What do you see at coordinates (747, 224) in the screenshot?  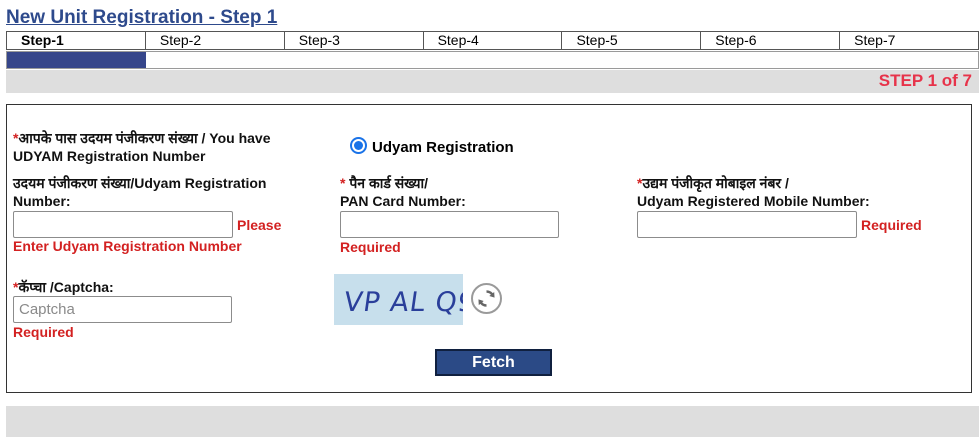 I see `mobile-input` at bounding box center [747, 224].